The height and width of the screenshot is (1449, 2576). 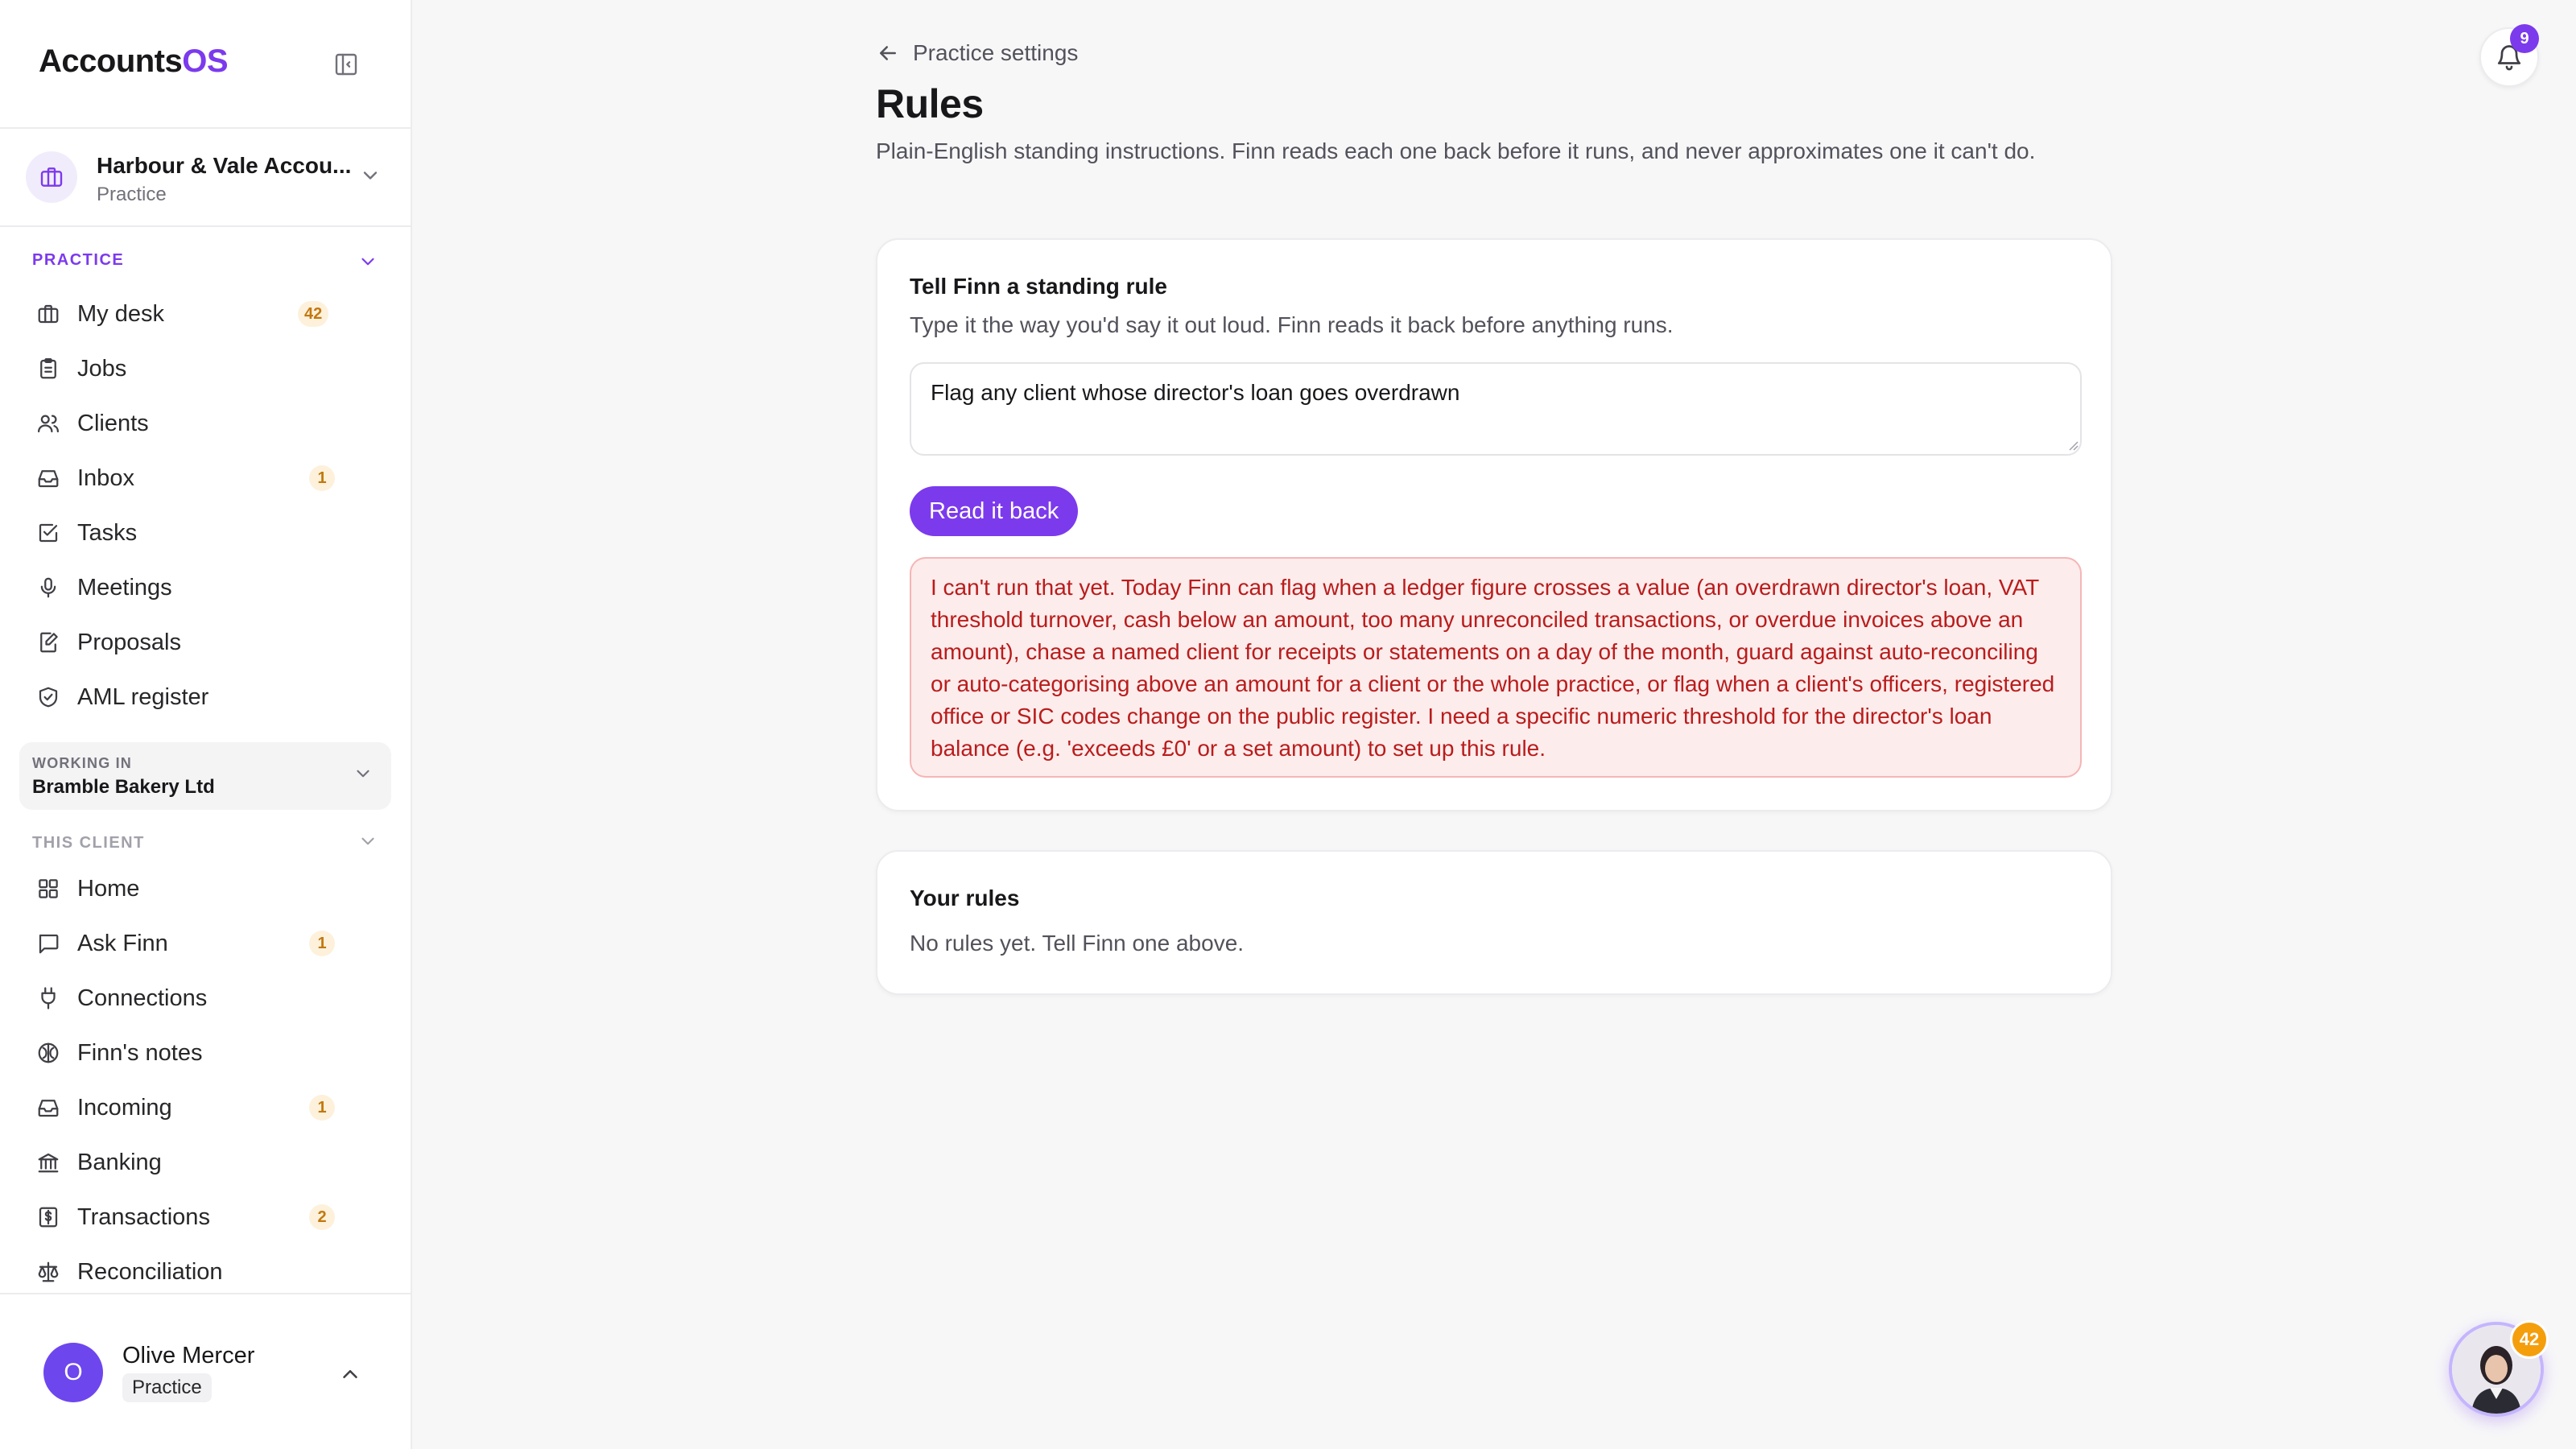 I want to click on section-practice-heading: PRACTICE, so click(x=78, y=260).